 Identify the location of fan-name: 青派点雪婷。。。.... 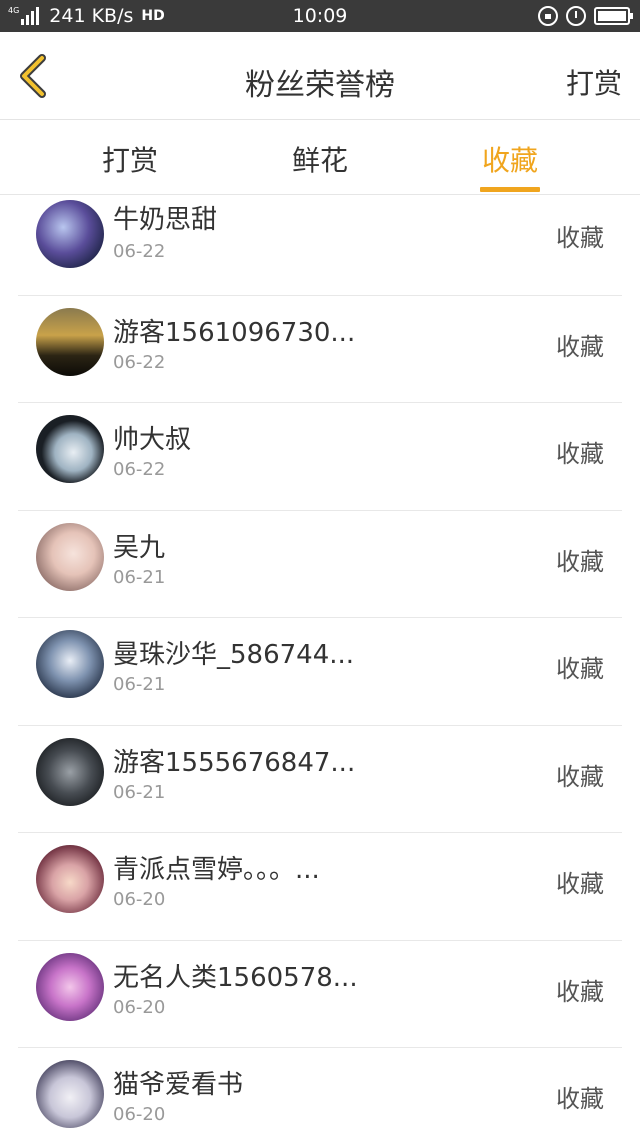
(216, 870).